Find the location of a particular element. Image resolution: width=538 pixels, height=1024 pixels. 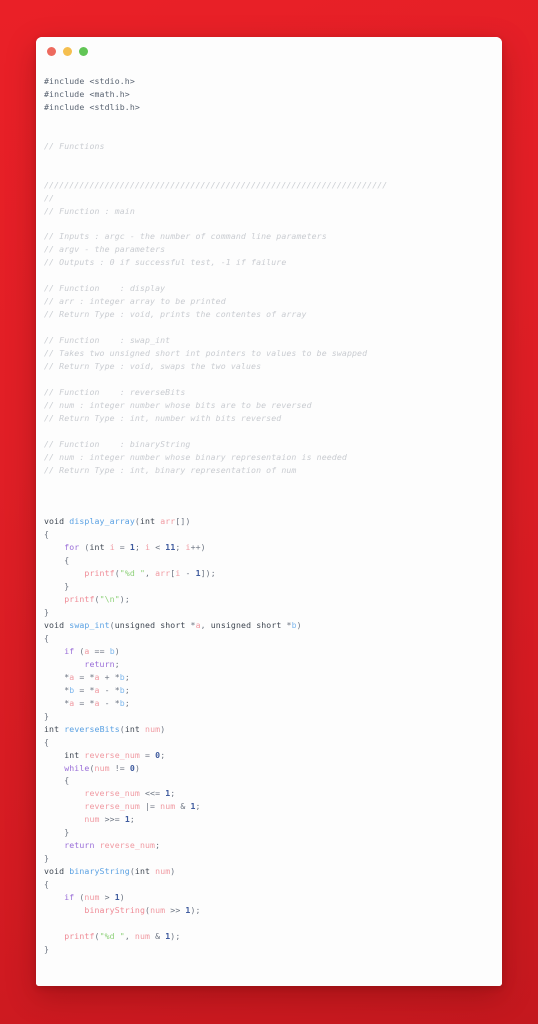

window-titlebar is located at coordinates (269, 51).